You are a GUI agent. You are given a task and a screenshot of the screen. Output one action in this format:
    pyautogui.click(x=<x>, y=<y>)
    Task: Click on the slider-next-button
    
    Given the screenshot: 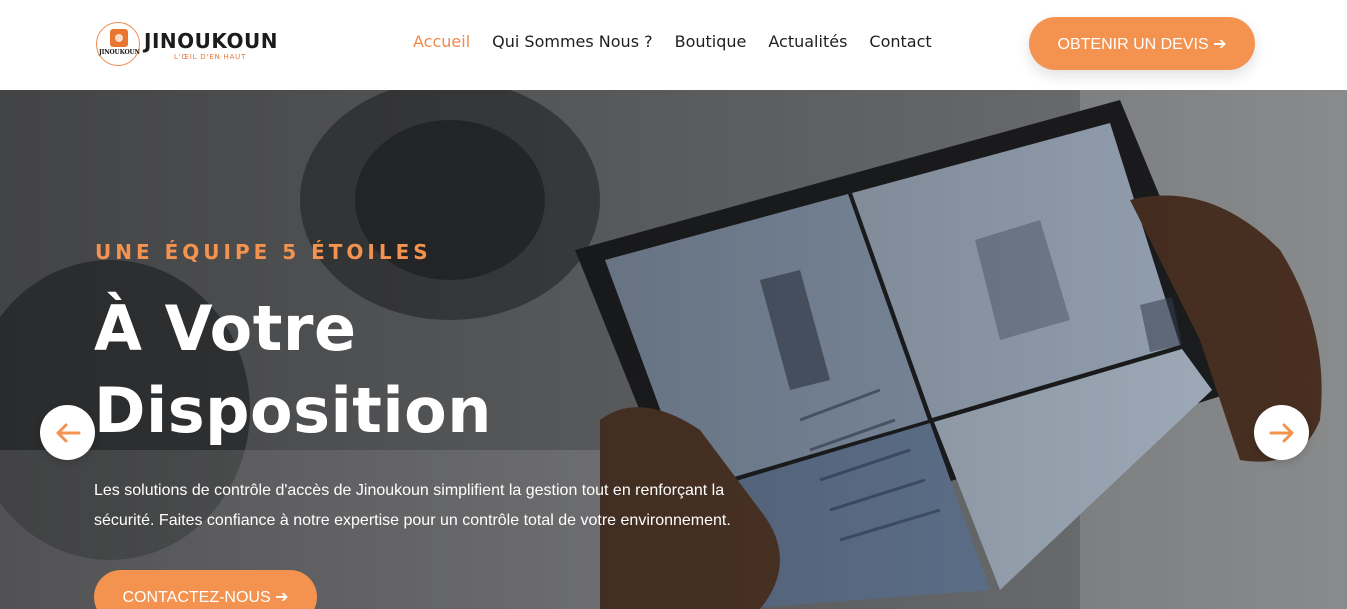 What is the action you would take?
    pyautogui.click(x=1281, y=432)
    